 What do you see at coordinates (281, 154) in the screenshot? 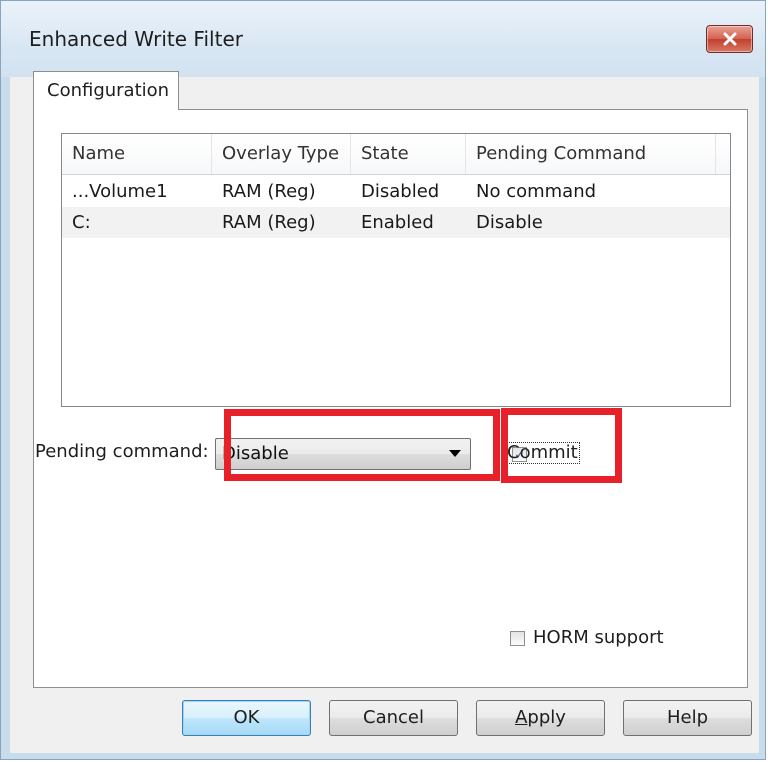
I see `column-header-overlay-type: Overlay Type` at bounding box center [281, 154].